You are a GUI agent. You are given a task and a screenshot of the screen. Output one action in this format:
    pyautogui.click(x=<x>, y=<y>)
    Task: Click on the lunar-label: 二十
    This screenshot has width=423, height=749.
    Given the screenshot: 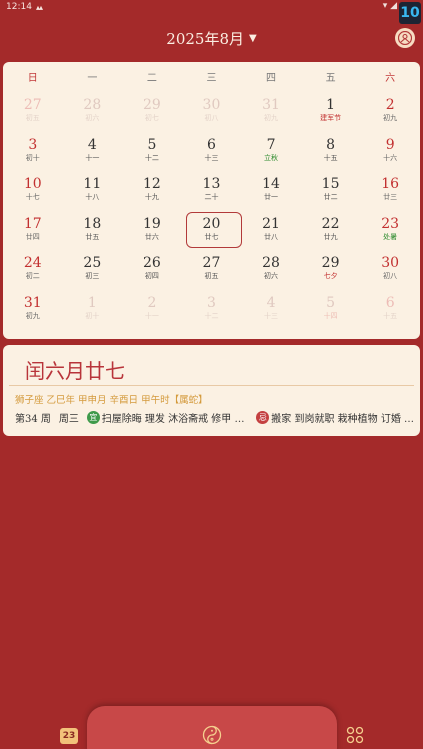 What is the action you would take?
    pyautogui.click(x=211, y=197)
    